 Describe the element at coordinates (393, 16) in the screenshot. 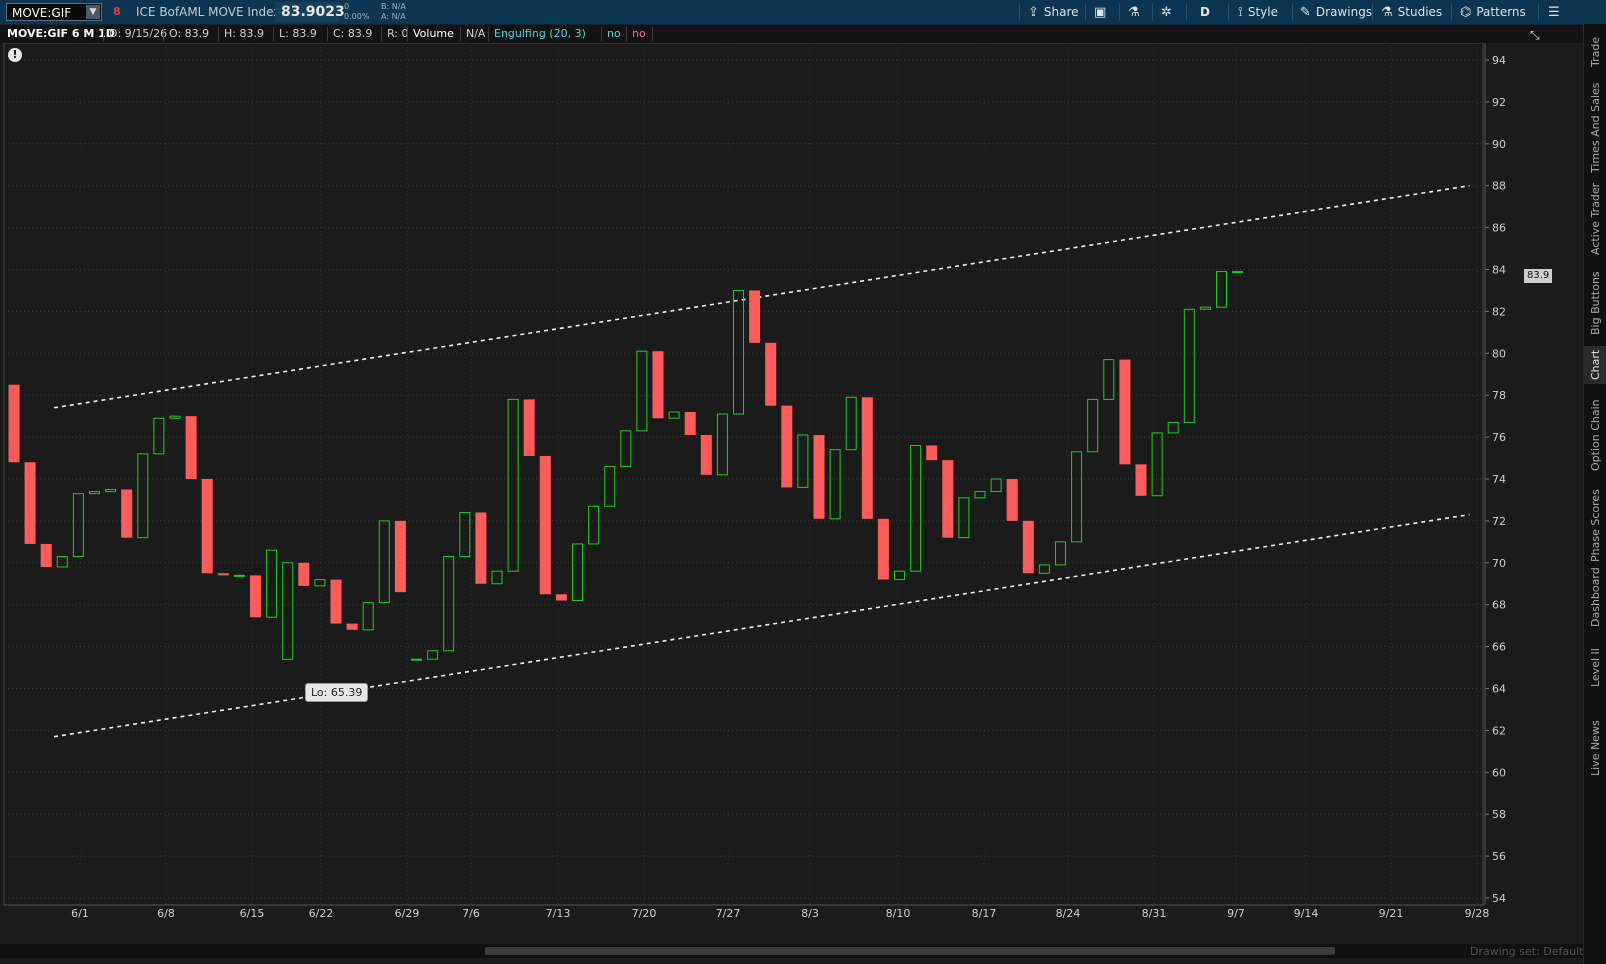

I see `ask-value: A: N/A` at that location.